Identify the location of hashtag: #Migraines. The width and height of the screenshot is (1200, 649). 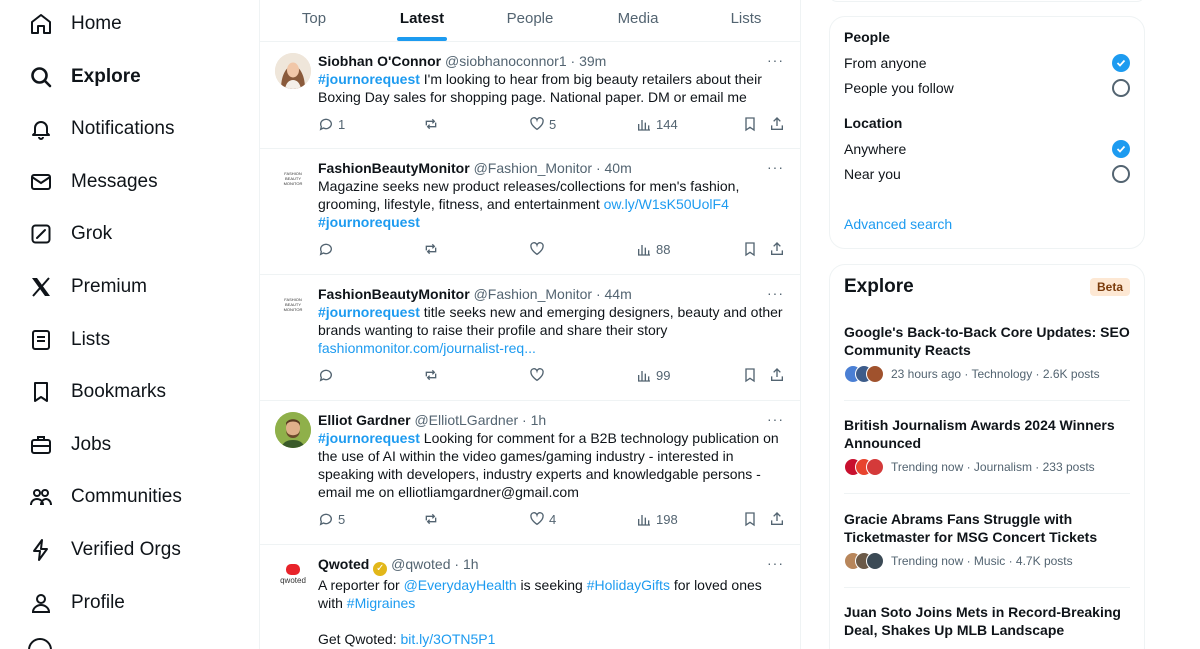
(381, 603).